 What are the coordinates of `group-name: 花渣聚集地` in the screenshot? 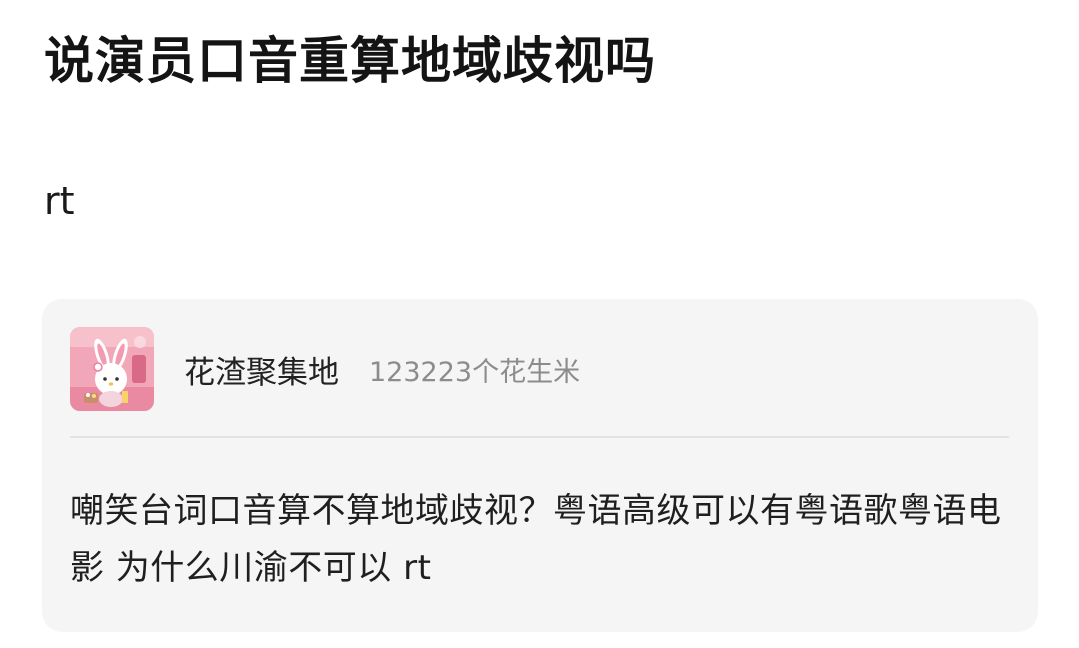 It's located at (261, 369).